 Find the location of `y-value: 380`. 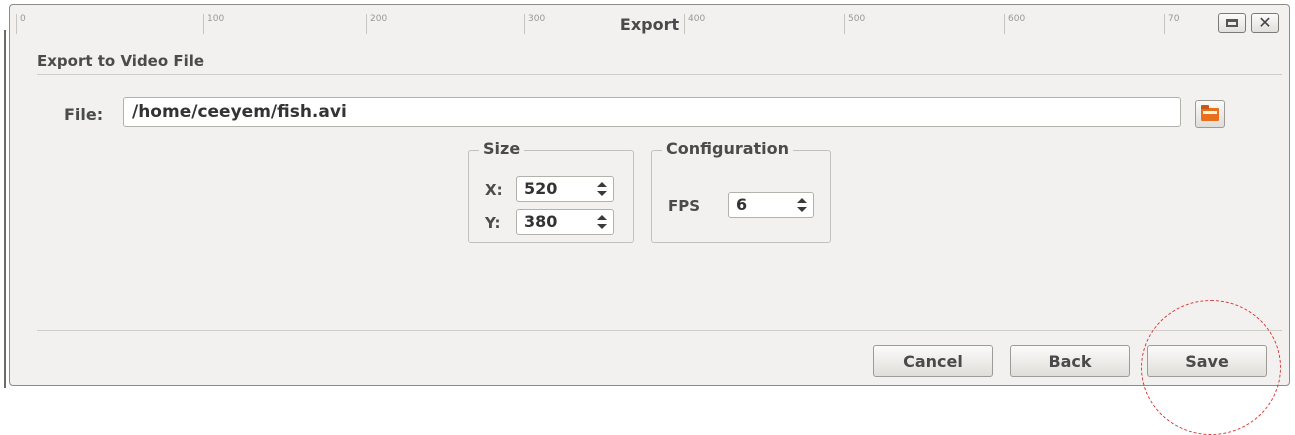

y-value: 380 is located at coordinates (541, 221).